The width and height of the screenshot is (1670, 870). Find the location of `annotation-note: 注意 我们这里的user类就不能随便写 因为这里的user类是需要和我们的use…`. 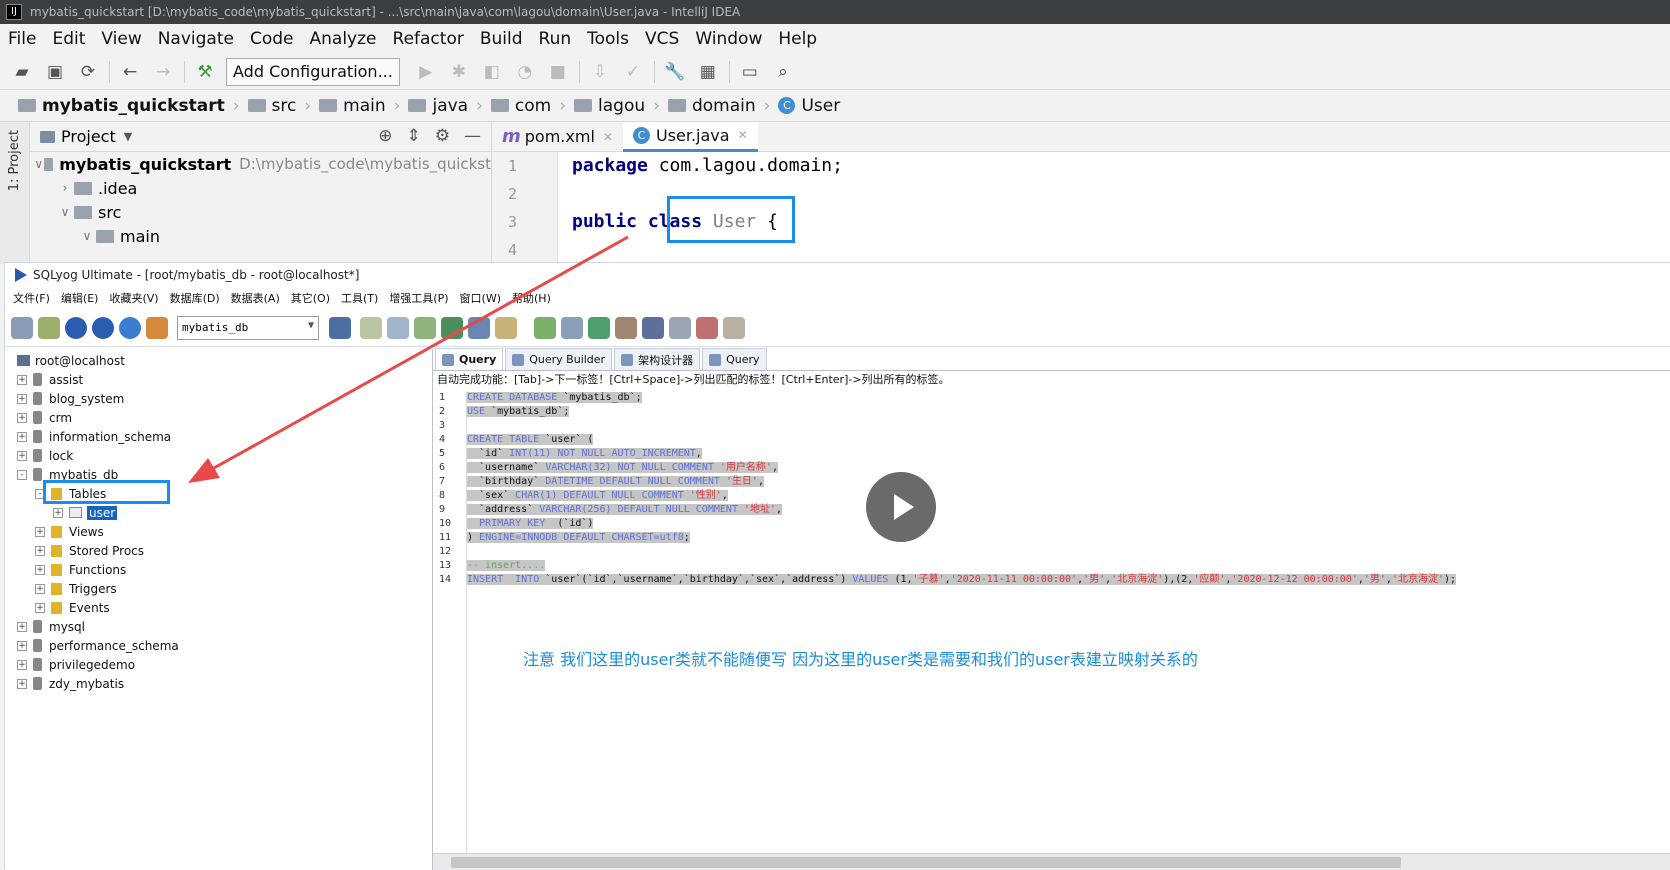

annotation-note: 注意 我们这里的user类就不能随便写 因为这里的user类是需要和我们的use… is located at coordinates (860, 659).